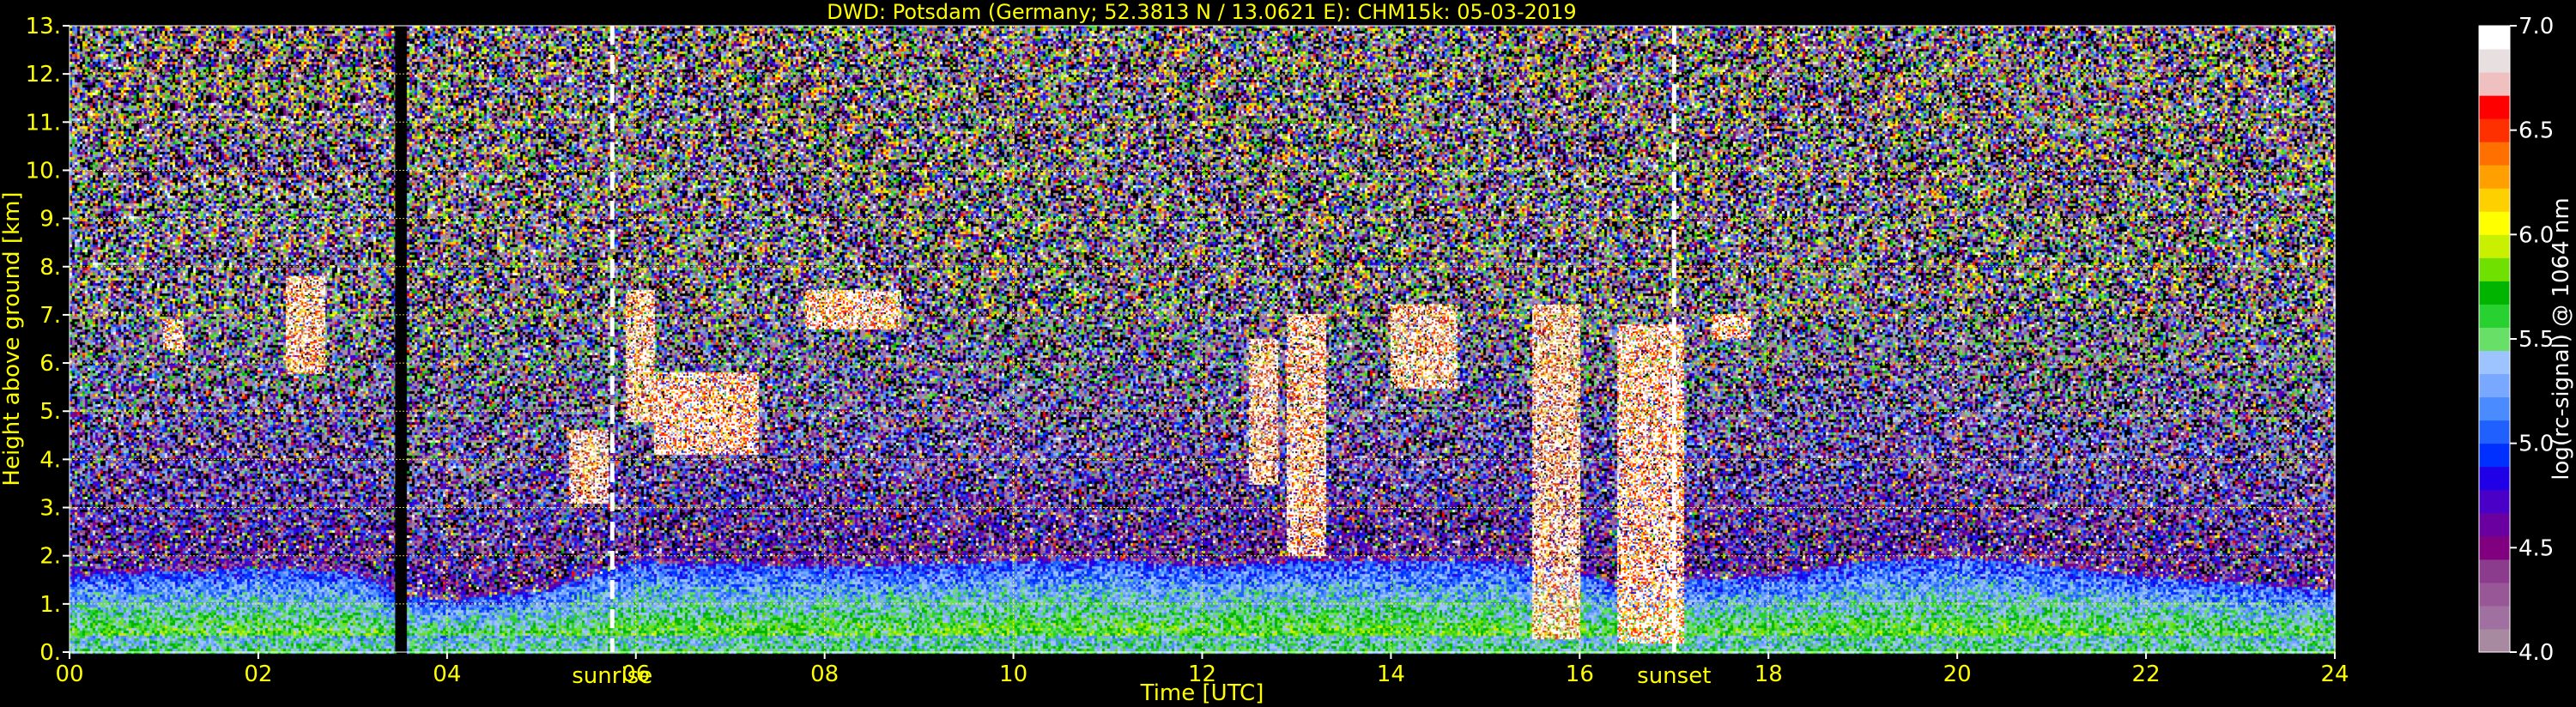 This screenshot has height=707, width=2576. Describe the element at coordinates (48, 340) in the screenshot. I see `y-axis-ticks: 0.1.2.3.4.5.6.7.8.9.10.11.12.13.` at that location.